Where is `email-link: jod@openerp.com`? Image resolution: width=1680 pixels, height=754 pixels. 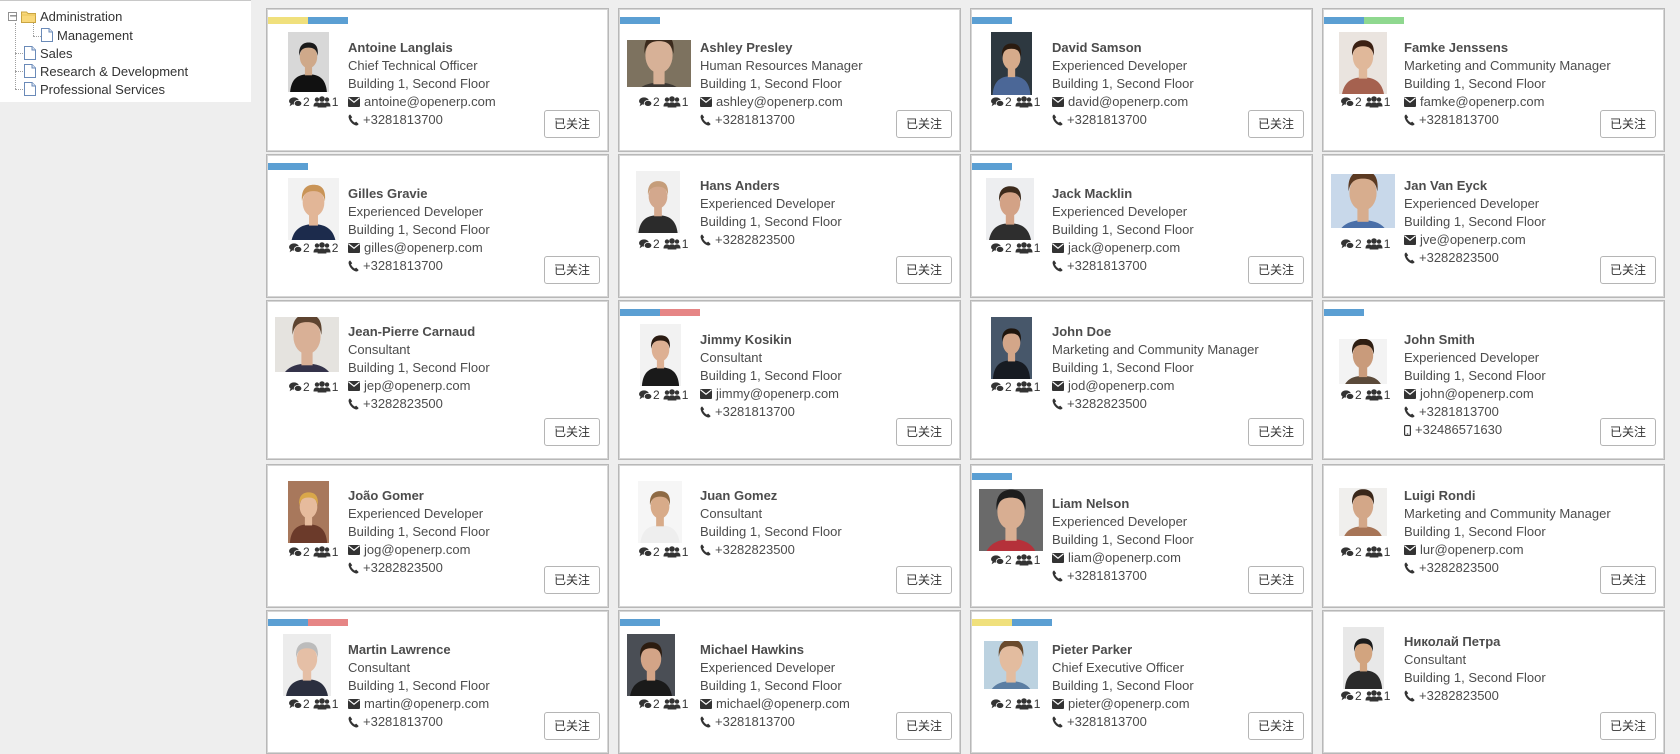 email-link: jod@openerp.com is located at coordinates (1121, 386).